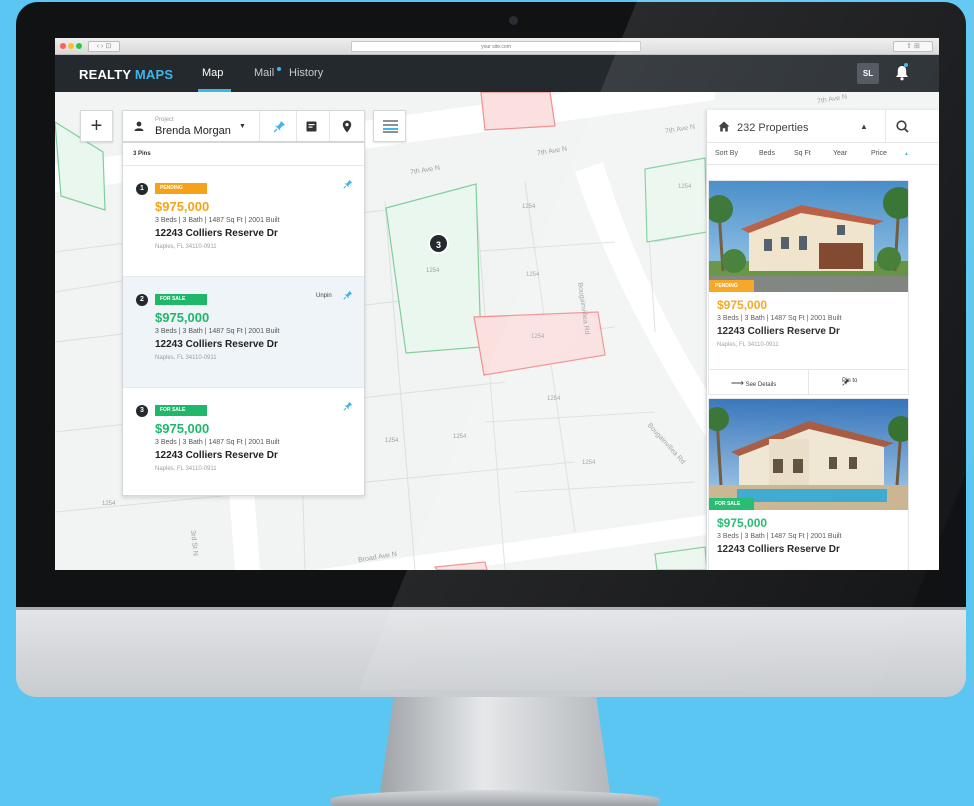 This screenshot has height=806, width=974. What do you see at coordinates (142, 411) in the screenshot?
I see `pin-number: 3` at bounding box center [142, 411].